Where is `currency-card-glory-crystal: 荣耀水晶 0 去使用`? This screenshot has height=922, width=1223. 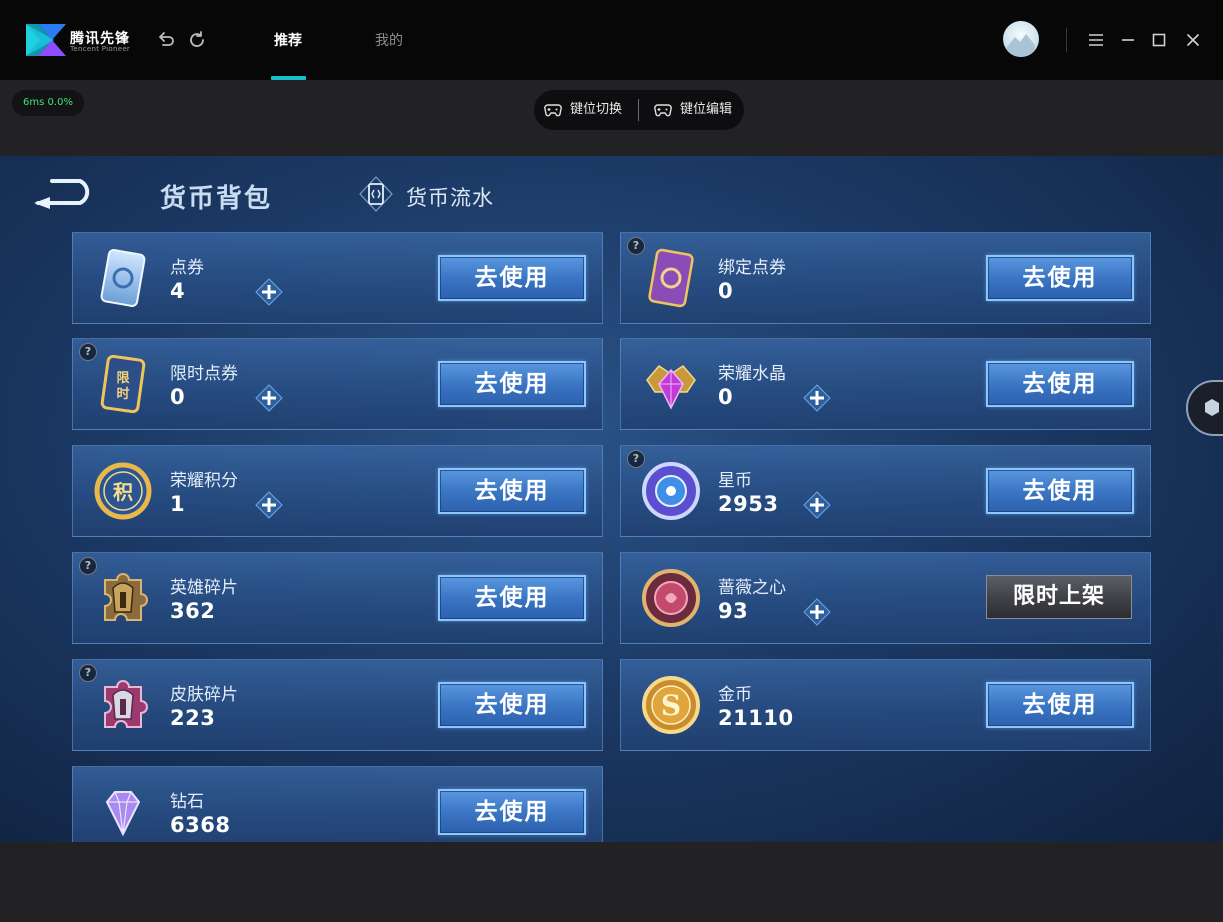 currency-card-glory-crystal: 荣耀水晶 0 去使用 is located at coordinates (885, 384).